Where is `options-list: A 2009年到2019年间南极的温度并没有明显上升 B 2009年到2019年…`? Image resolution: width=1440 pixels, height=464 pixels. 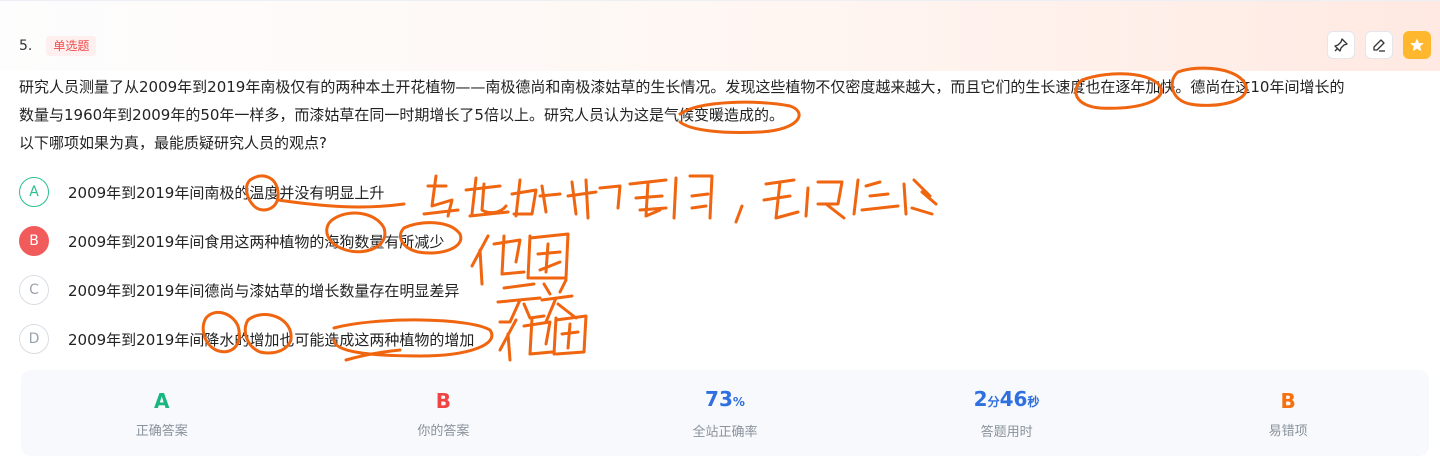
options-list: A 2009年到2019年间南极的温度并没有明显上升 B 2009年到2019年… is located at coordinates (246, 272).